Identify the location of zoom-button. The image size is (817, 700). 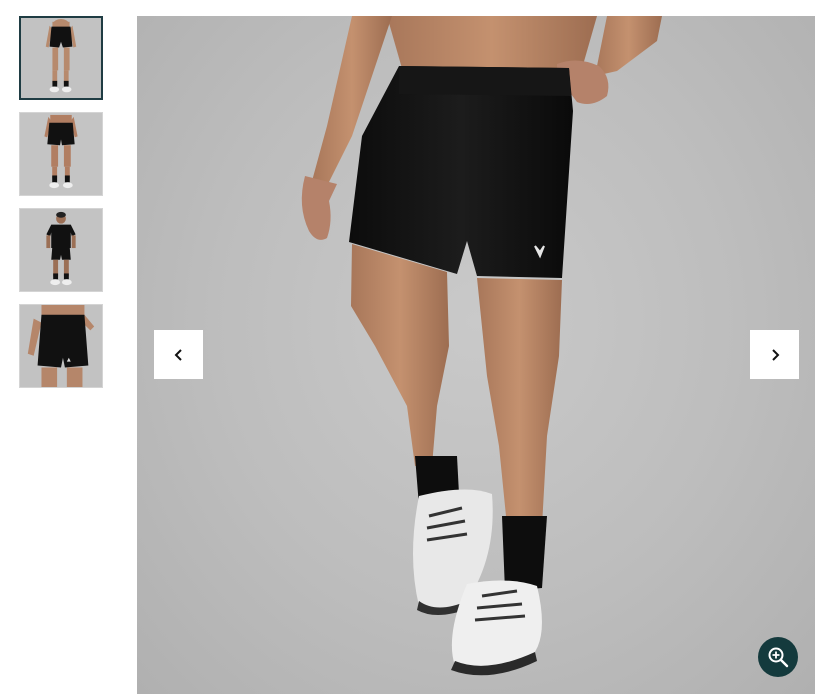
(778, 657).